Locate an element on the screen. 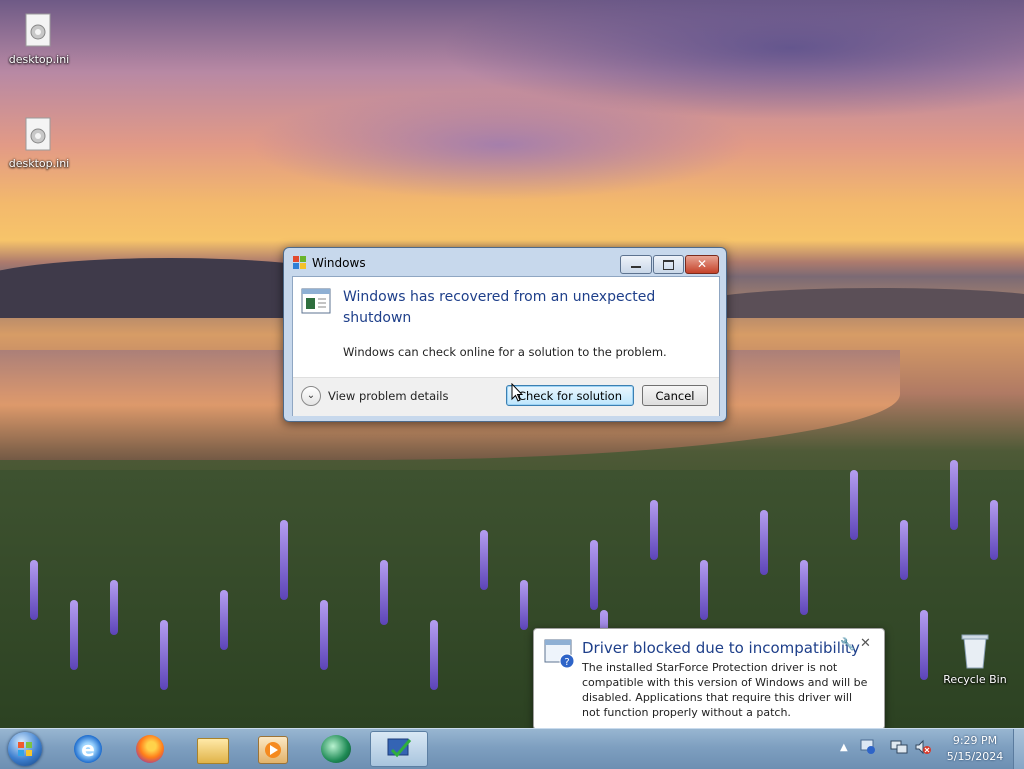 The height and width of the screenshot is (769, 1024). internet-explorer-icon: e is located at coordinates (88, 749).